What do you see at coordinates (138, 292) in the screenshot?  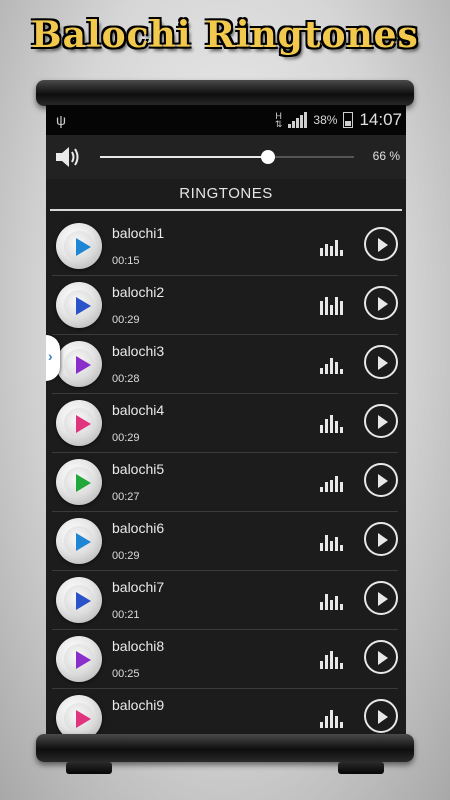 I see `ringtone-title: balochi2` at bounding box center [138, 292].